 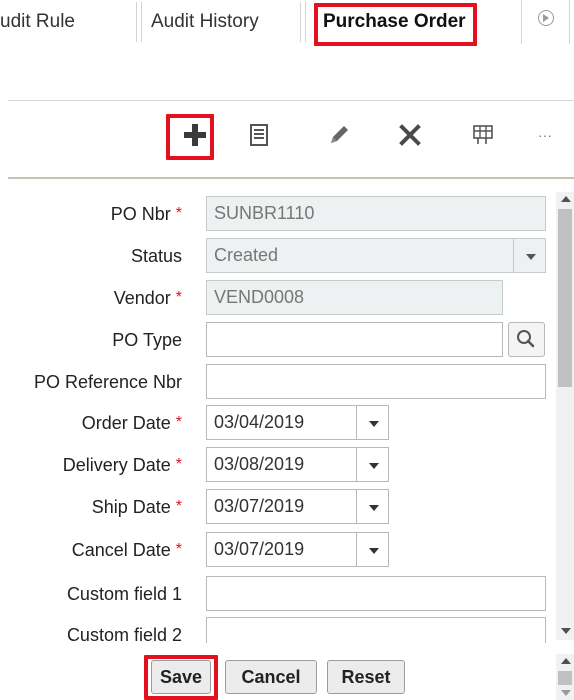 What do you see at coordinates (281, 549) in the screenshot?
I see `cancel-date-field: 03/07/2019` at bounding box center [281, 549].